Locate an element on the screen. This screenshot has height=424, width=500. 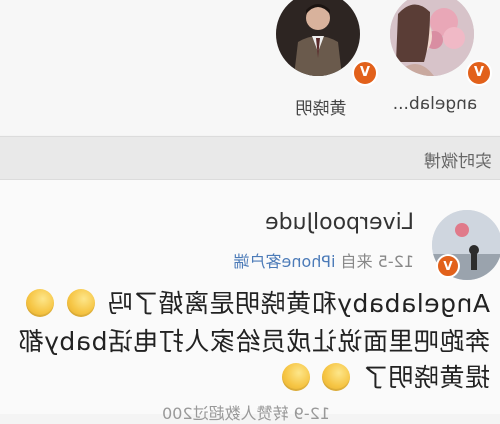
post-meta: 12-5 来自 iPhone客户端 is located at coordinates (323, 260).